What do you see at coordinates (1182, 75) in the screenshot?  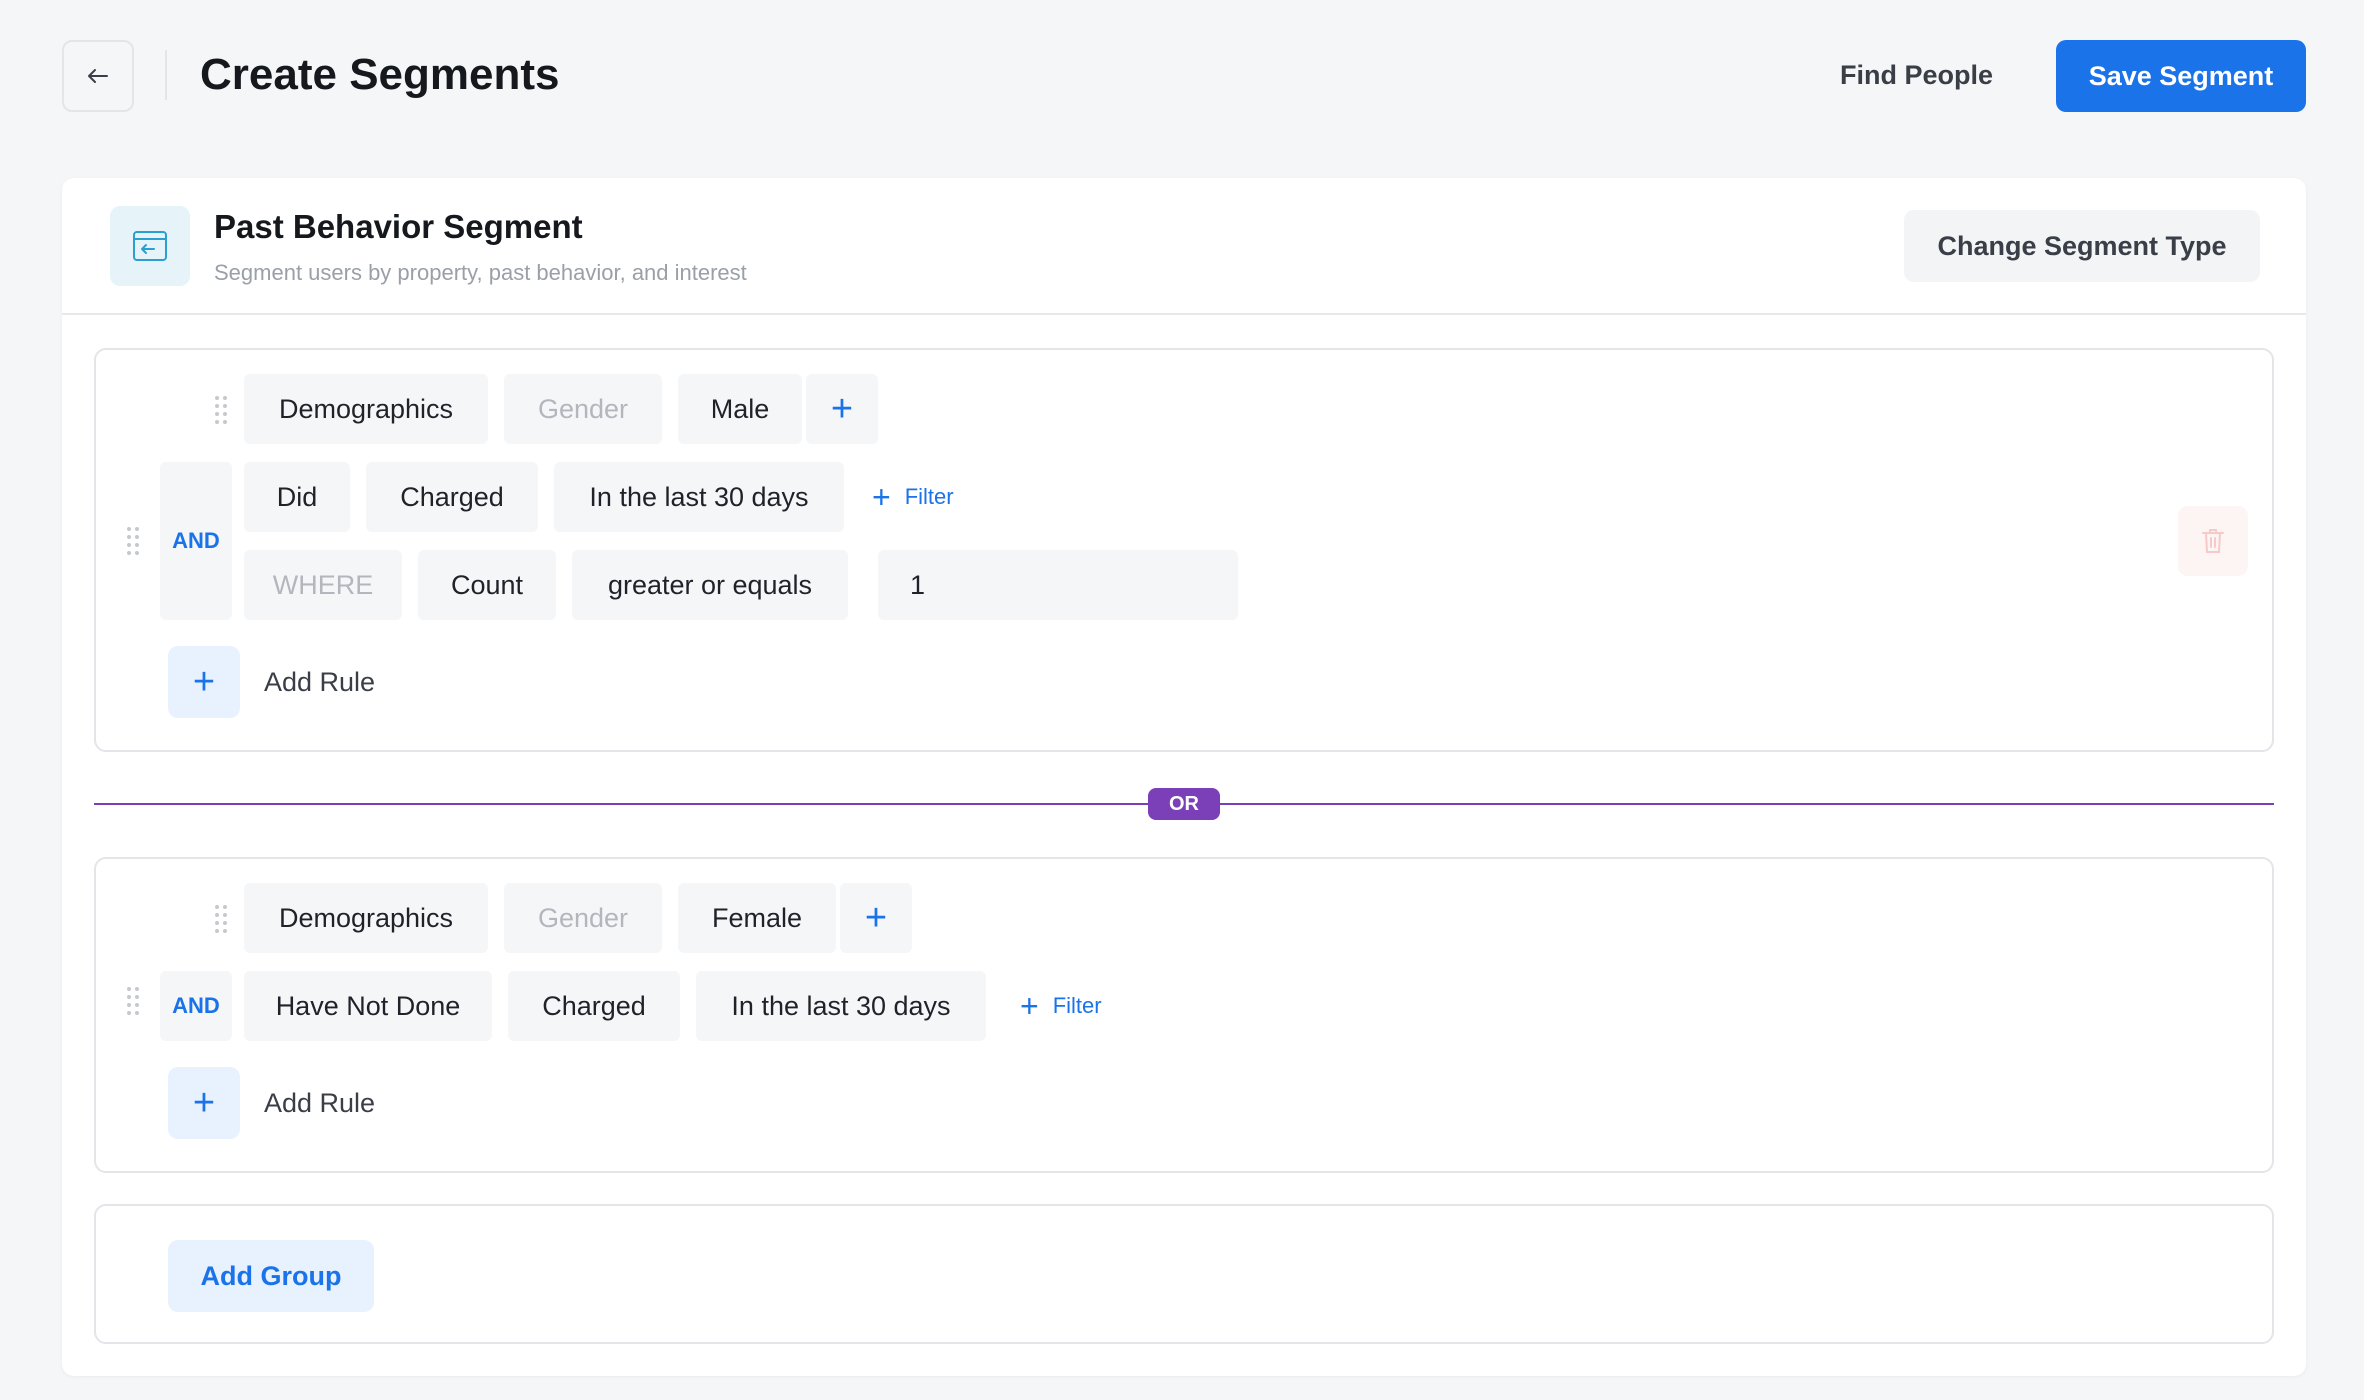 I see `page-header: Create Segments Find People Save Segment` at bounding box center [1182, 75].